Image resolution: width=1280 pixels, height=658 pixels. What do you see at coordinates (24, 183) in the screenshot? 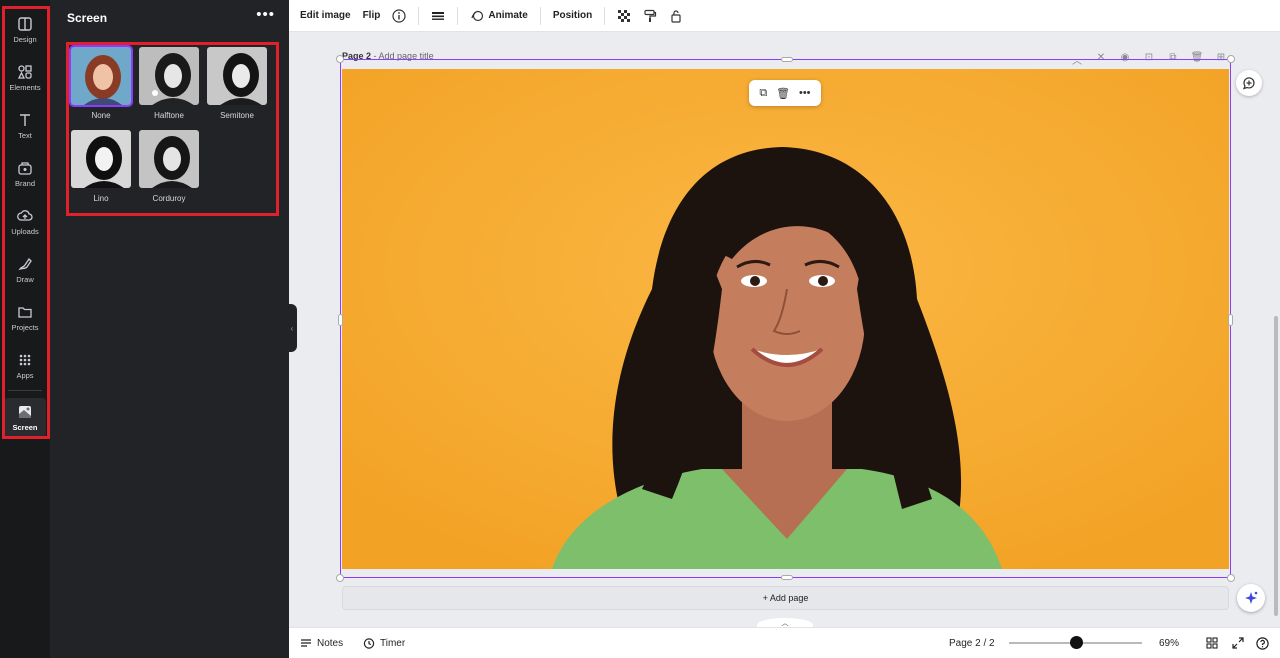
I see `rail-item-label: Brand` at bounding box center [24, 183].